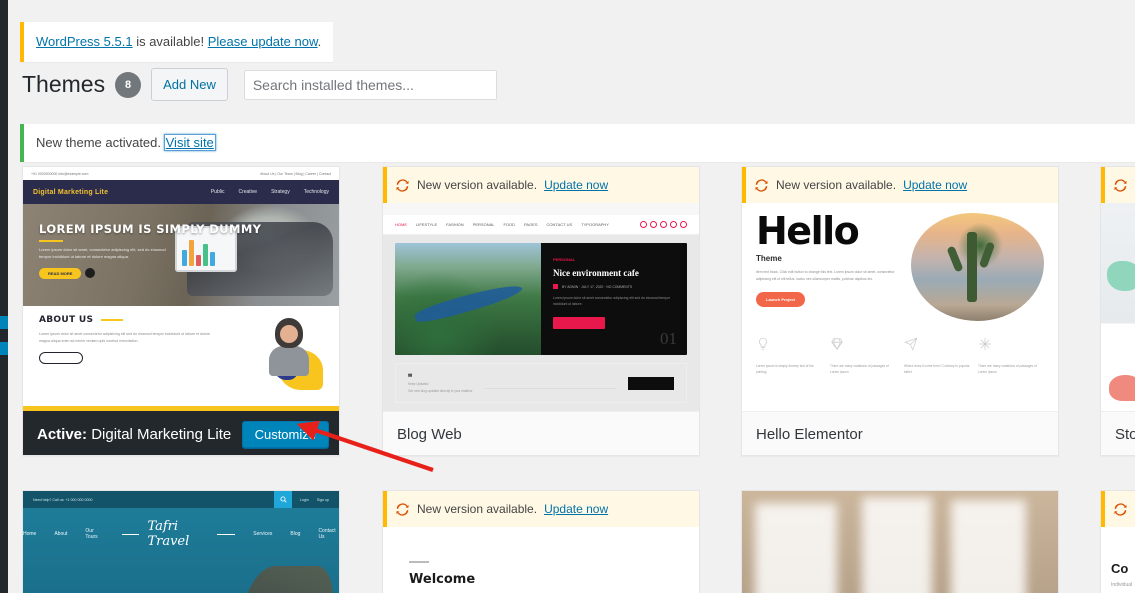  What do you see at coordinates (322, 499) in the screenshot?
I see `mock-signup-link: Sign up` at bounding box center [322, 499].